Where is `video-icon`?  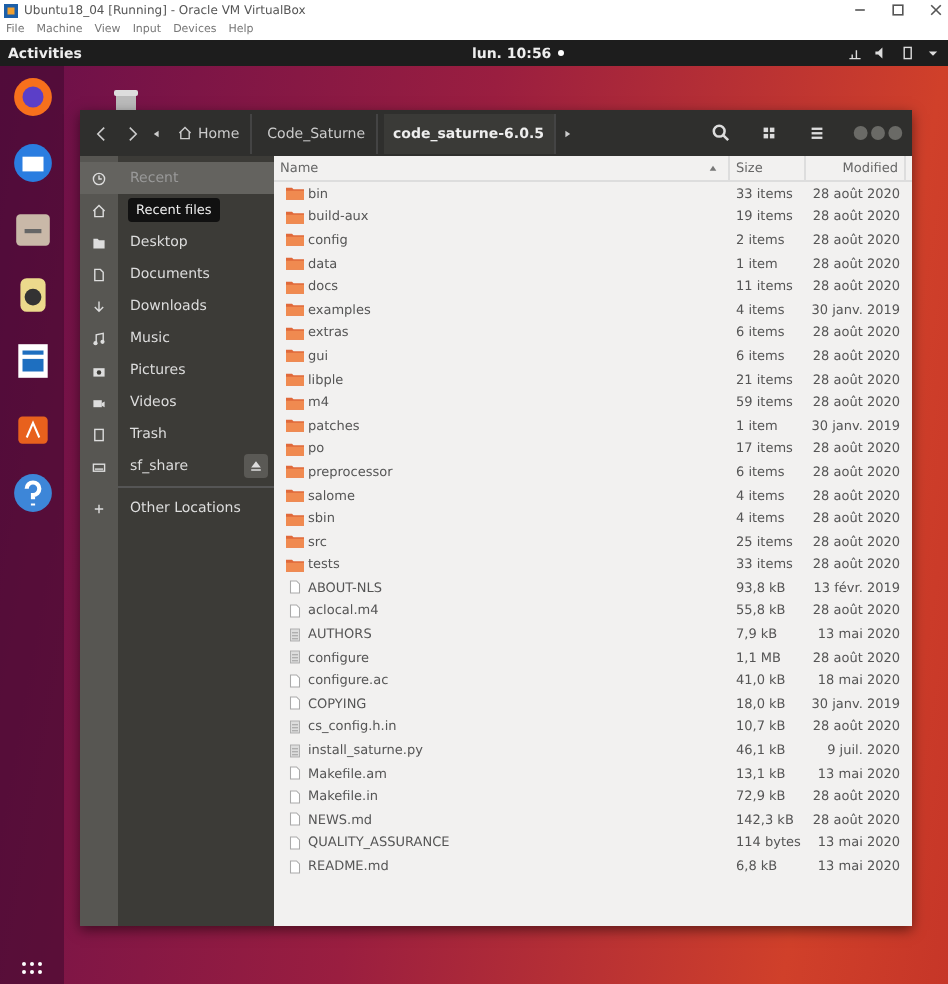
video-icon is located at coordinates (99, 402).